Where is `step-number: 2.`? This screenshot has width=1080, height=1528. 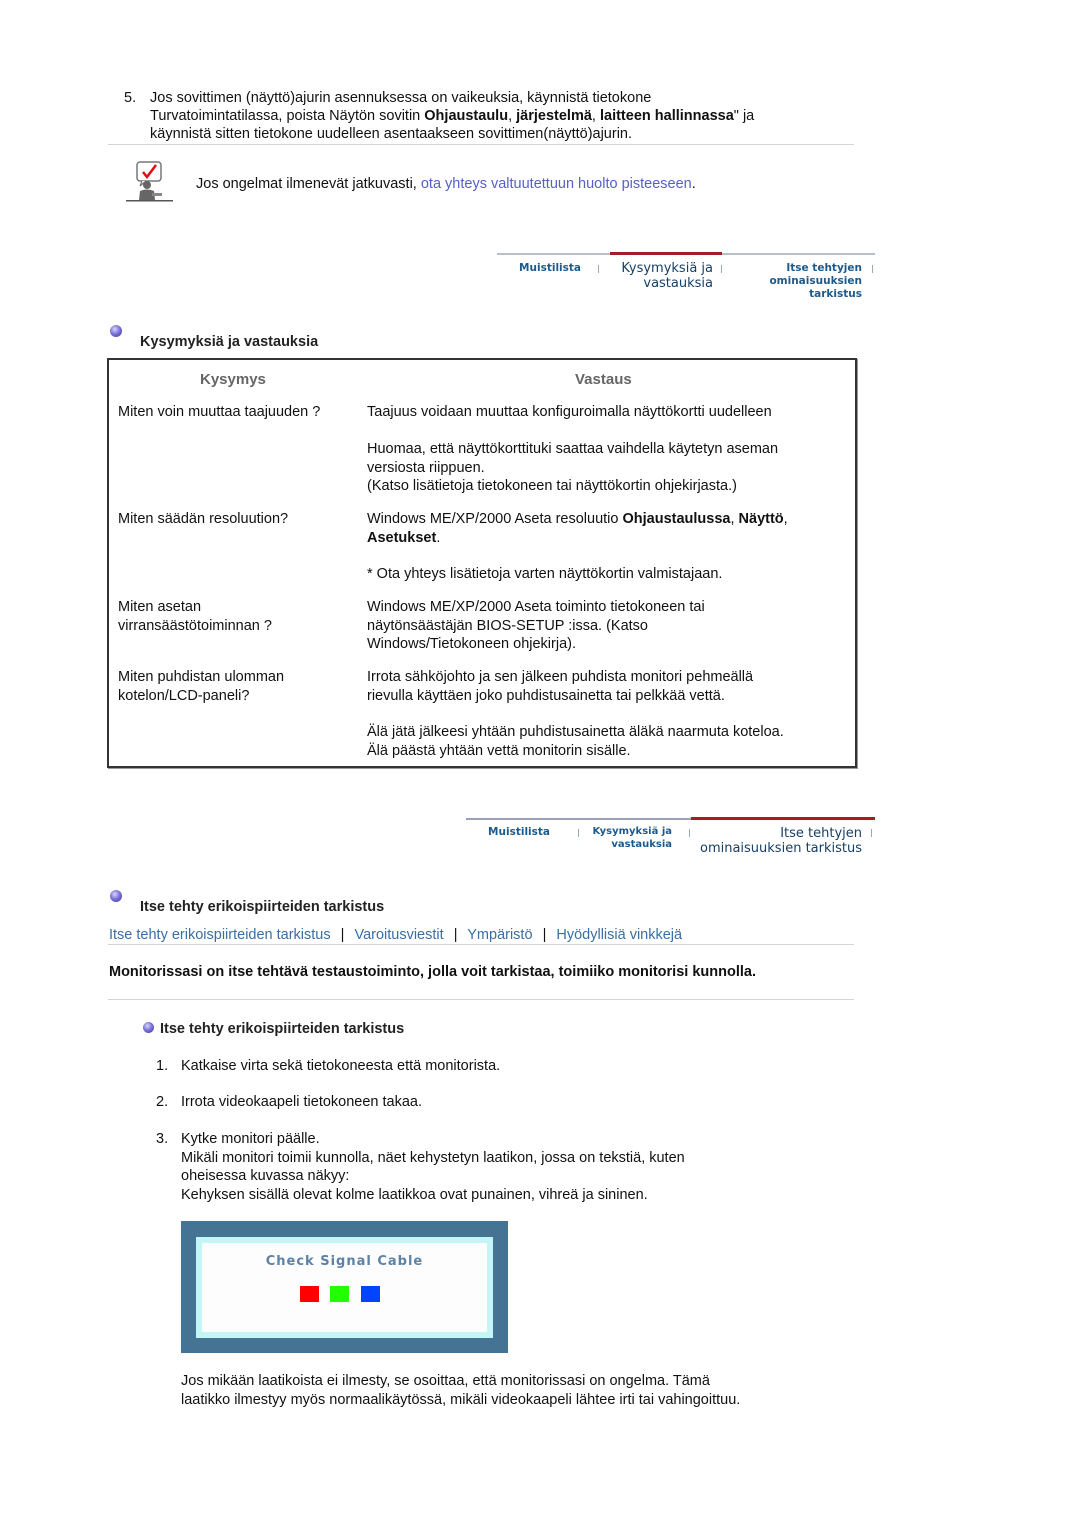 step-number: 2. is located at coordinates (162, 1102).